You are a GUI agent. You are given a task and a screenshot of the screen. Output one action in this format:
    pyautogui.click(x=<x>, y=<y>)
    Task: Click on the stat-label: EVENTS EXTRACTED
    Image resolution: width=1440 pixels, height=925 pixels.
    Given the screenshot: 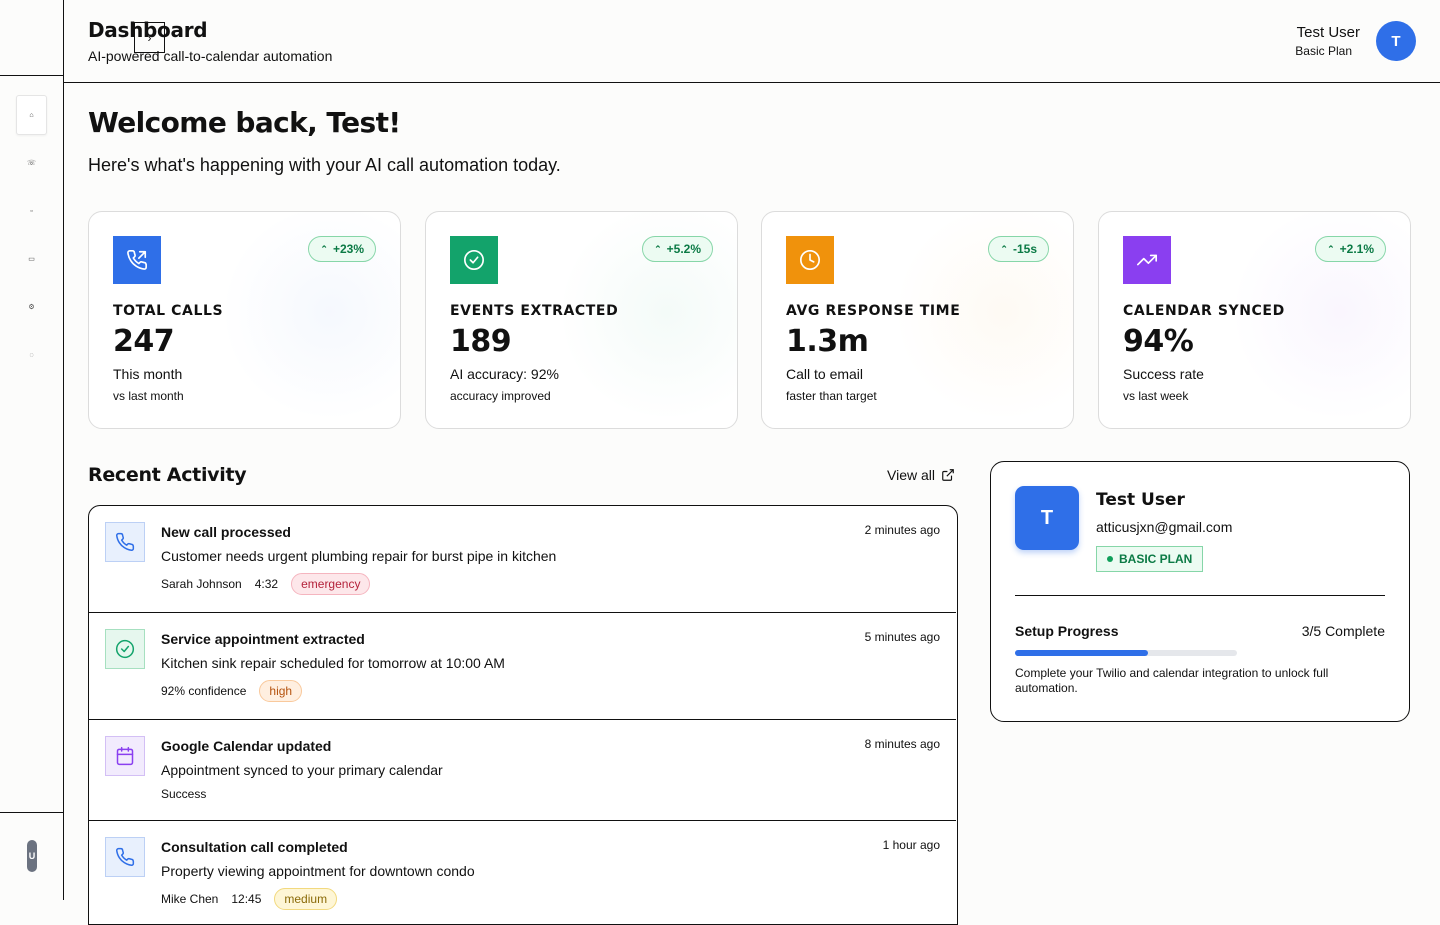 What is the action you would take?
    pyautogui.click(x=534, y=311)
    